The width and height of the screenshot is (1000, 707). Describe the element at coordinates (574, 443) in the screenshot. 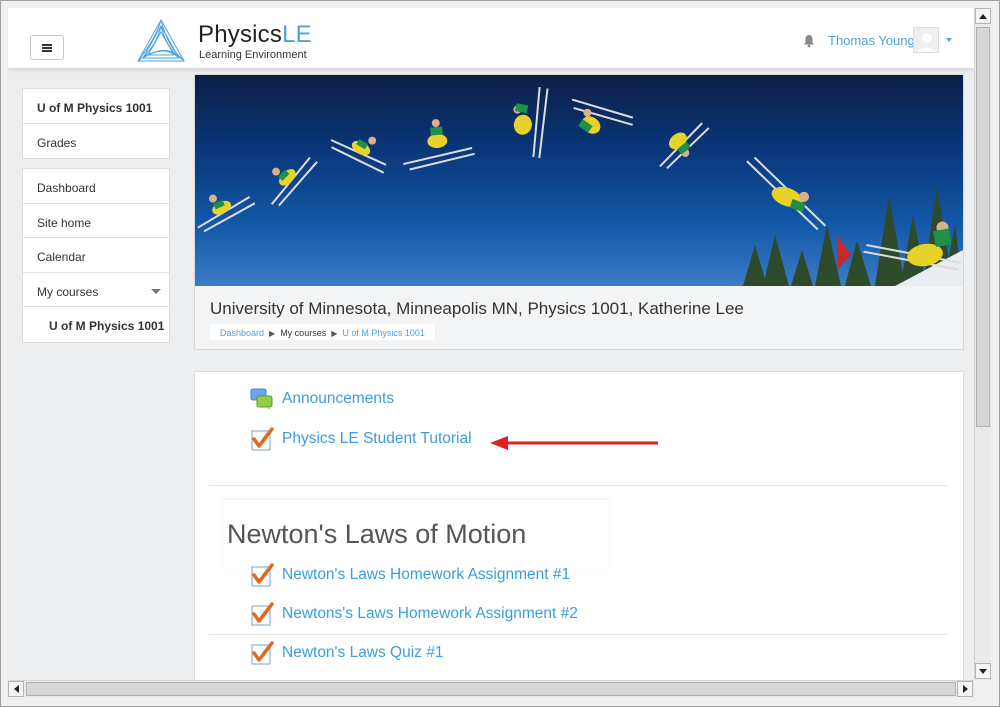

I see `annotation-arrow-icon` at that location.